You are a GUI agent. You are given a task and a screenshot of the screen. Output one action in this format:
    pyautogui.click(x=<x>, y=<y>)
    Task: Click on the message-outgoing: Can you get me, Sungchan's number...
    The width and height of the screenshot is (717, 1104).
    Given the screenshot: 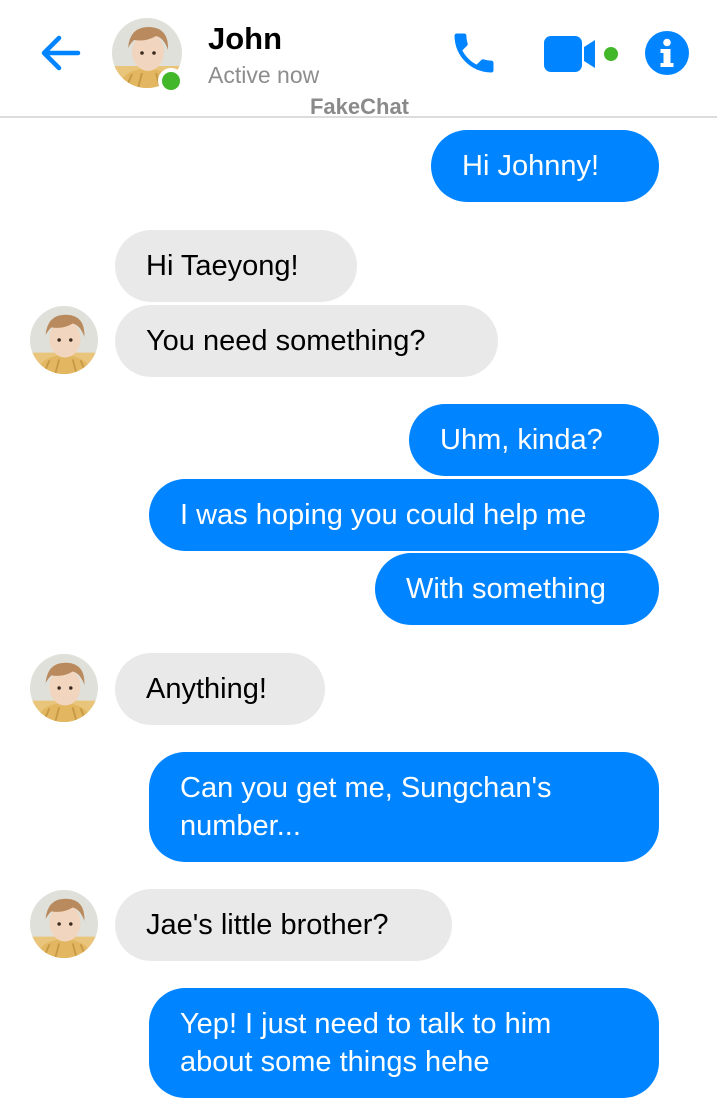 What is the action you would take?
    pyautogui.click(x=404, y=807)
    